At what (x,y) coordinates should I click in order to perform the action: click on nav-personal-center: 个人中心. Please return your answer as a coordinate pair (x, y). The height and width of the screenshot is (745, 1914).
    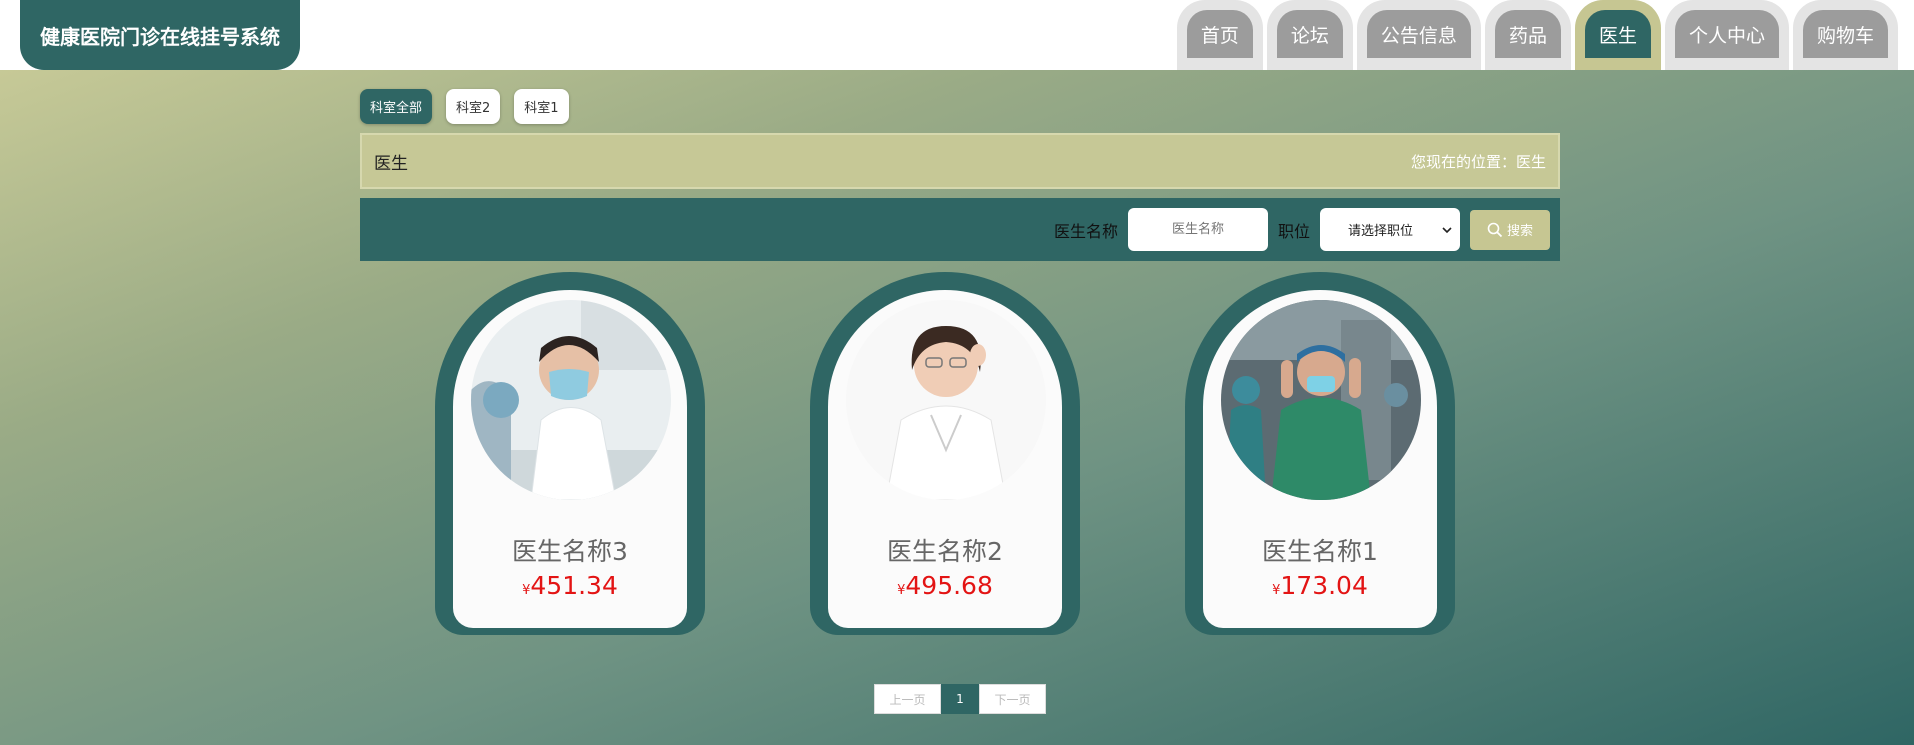
    Looking at the image, I should click on (1726, 35).